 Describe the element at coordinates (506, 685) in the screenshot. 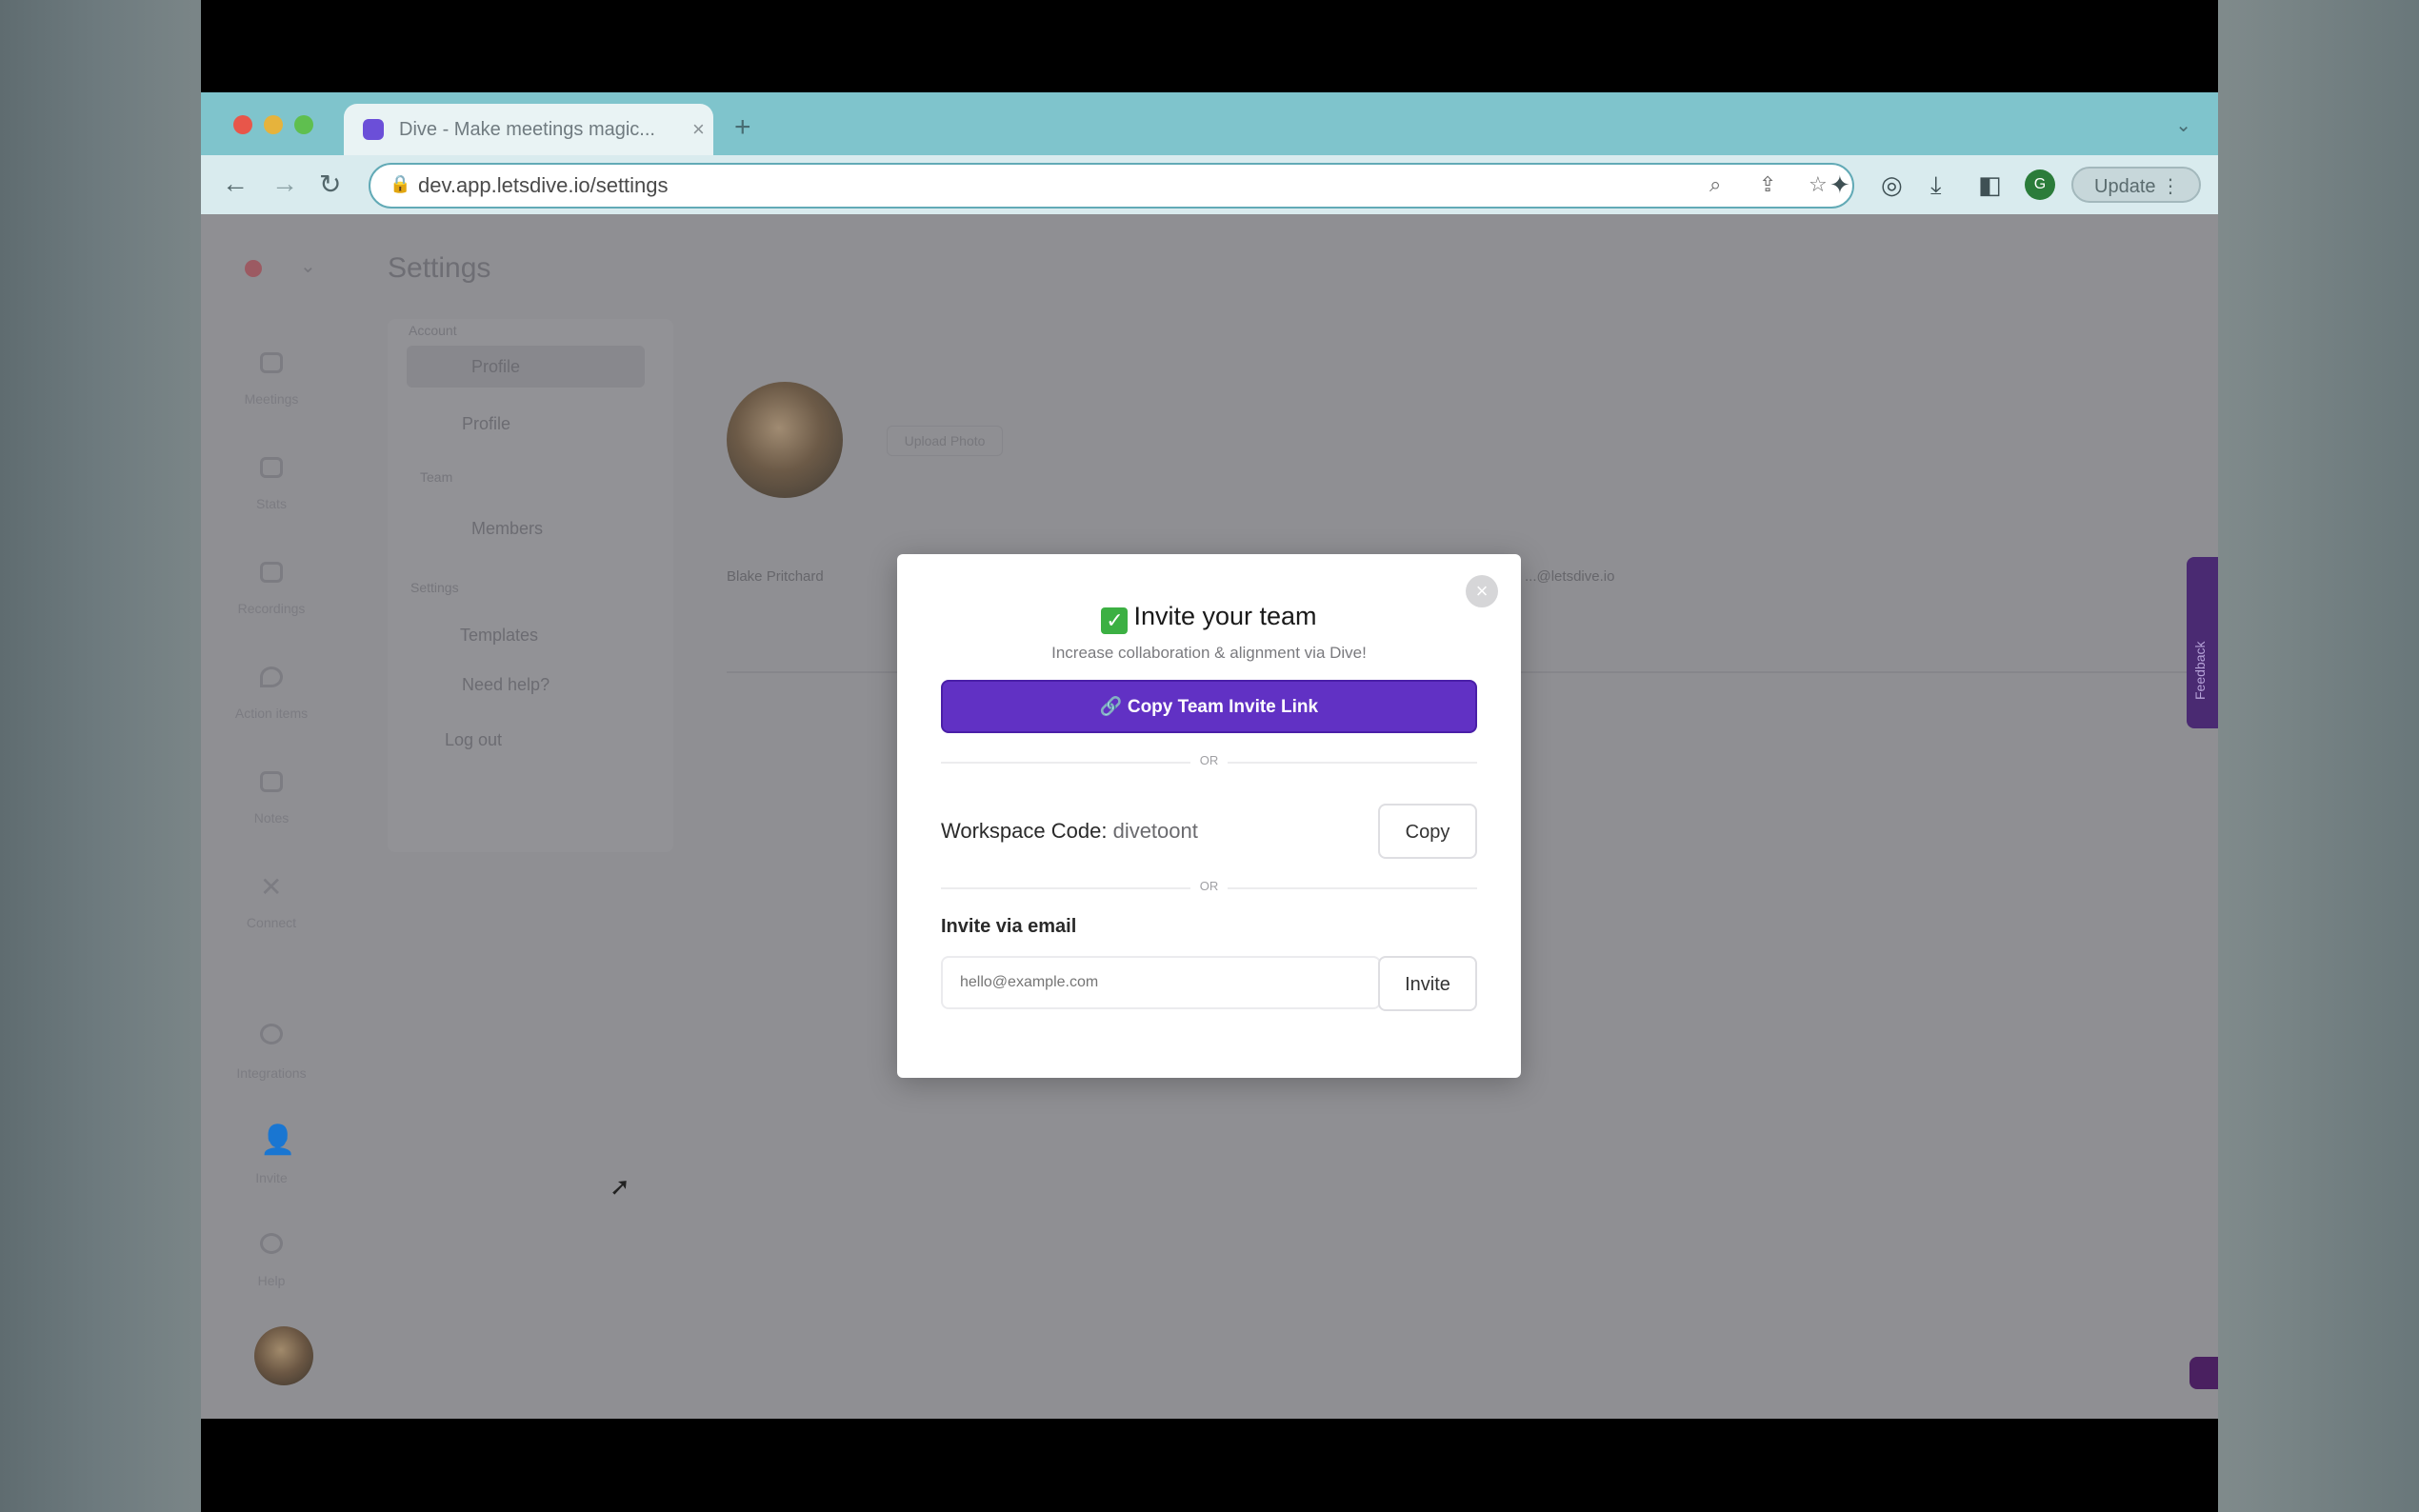

I see `nav-need-help: Need help?` at that location.